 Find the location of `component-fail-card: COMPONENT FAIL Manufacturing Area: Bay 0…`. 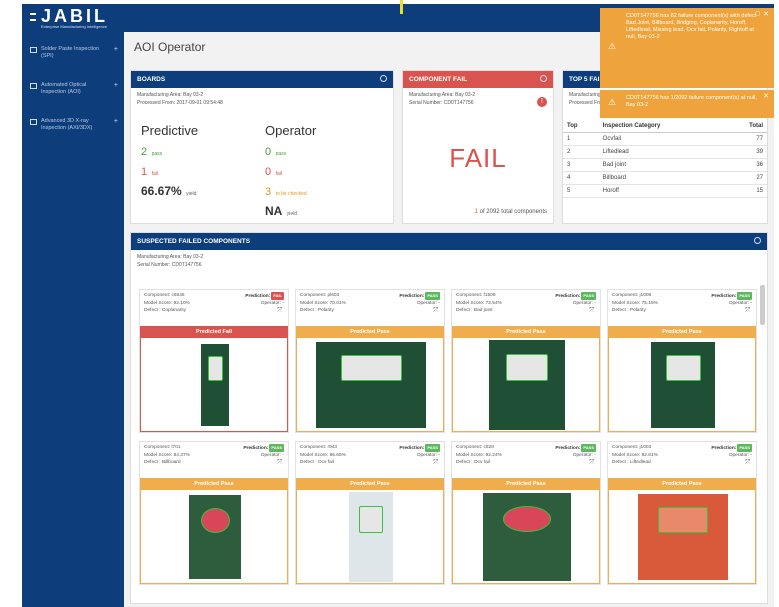

component-fail-card: COMPONENT FAIL Manufacturing Area: Bay 0… is located at coordinates (478, 147).